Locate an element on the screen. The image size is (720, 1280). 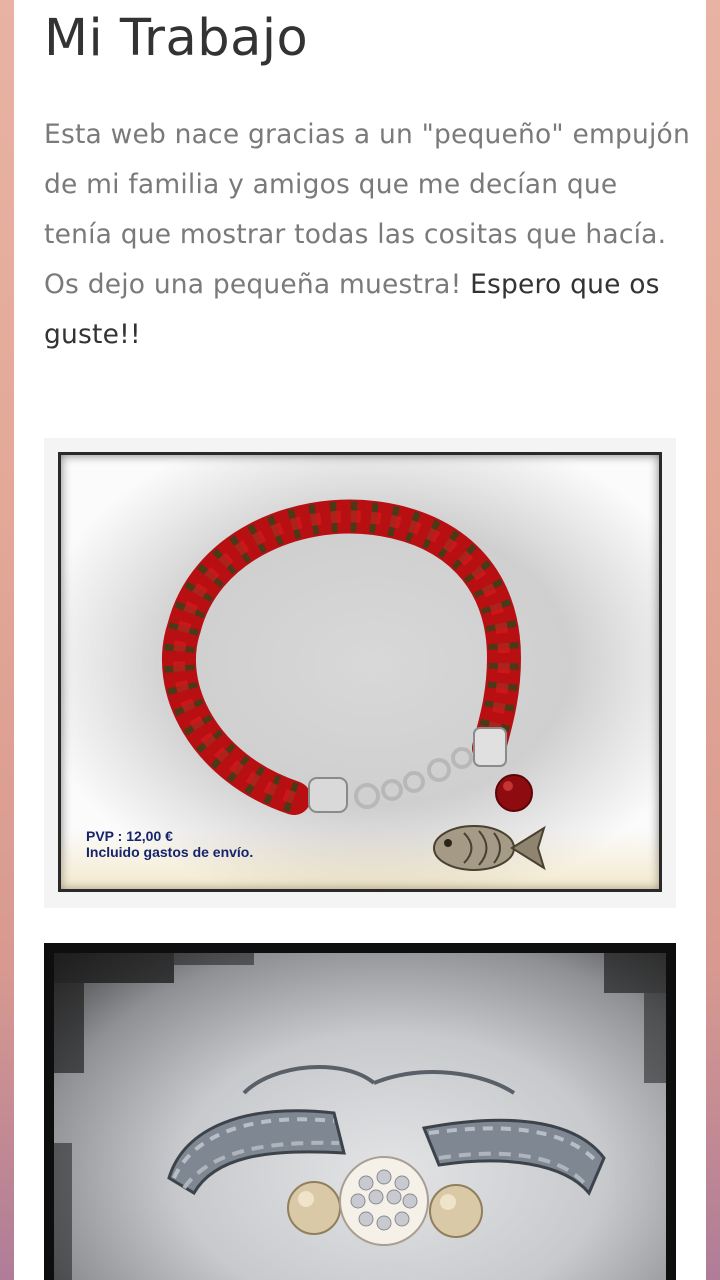
price-label: PVP : 12,00 € is located at coordinates (129, 836).